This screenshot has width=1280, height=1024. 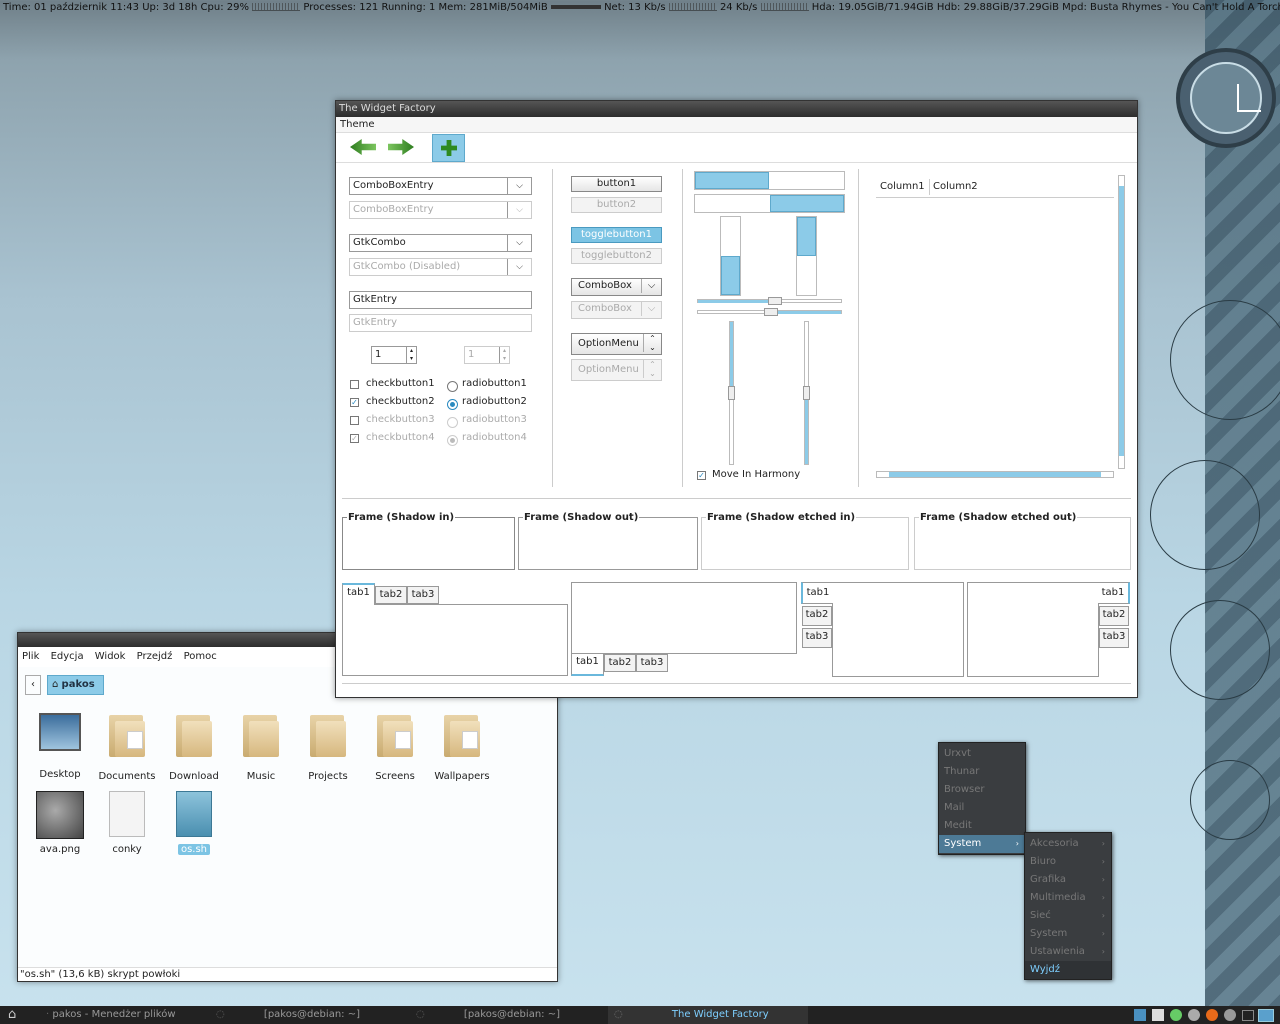 I want to click on submenu-item-biuro: Biuro ›, so click(x=1068, y=862).